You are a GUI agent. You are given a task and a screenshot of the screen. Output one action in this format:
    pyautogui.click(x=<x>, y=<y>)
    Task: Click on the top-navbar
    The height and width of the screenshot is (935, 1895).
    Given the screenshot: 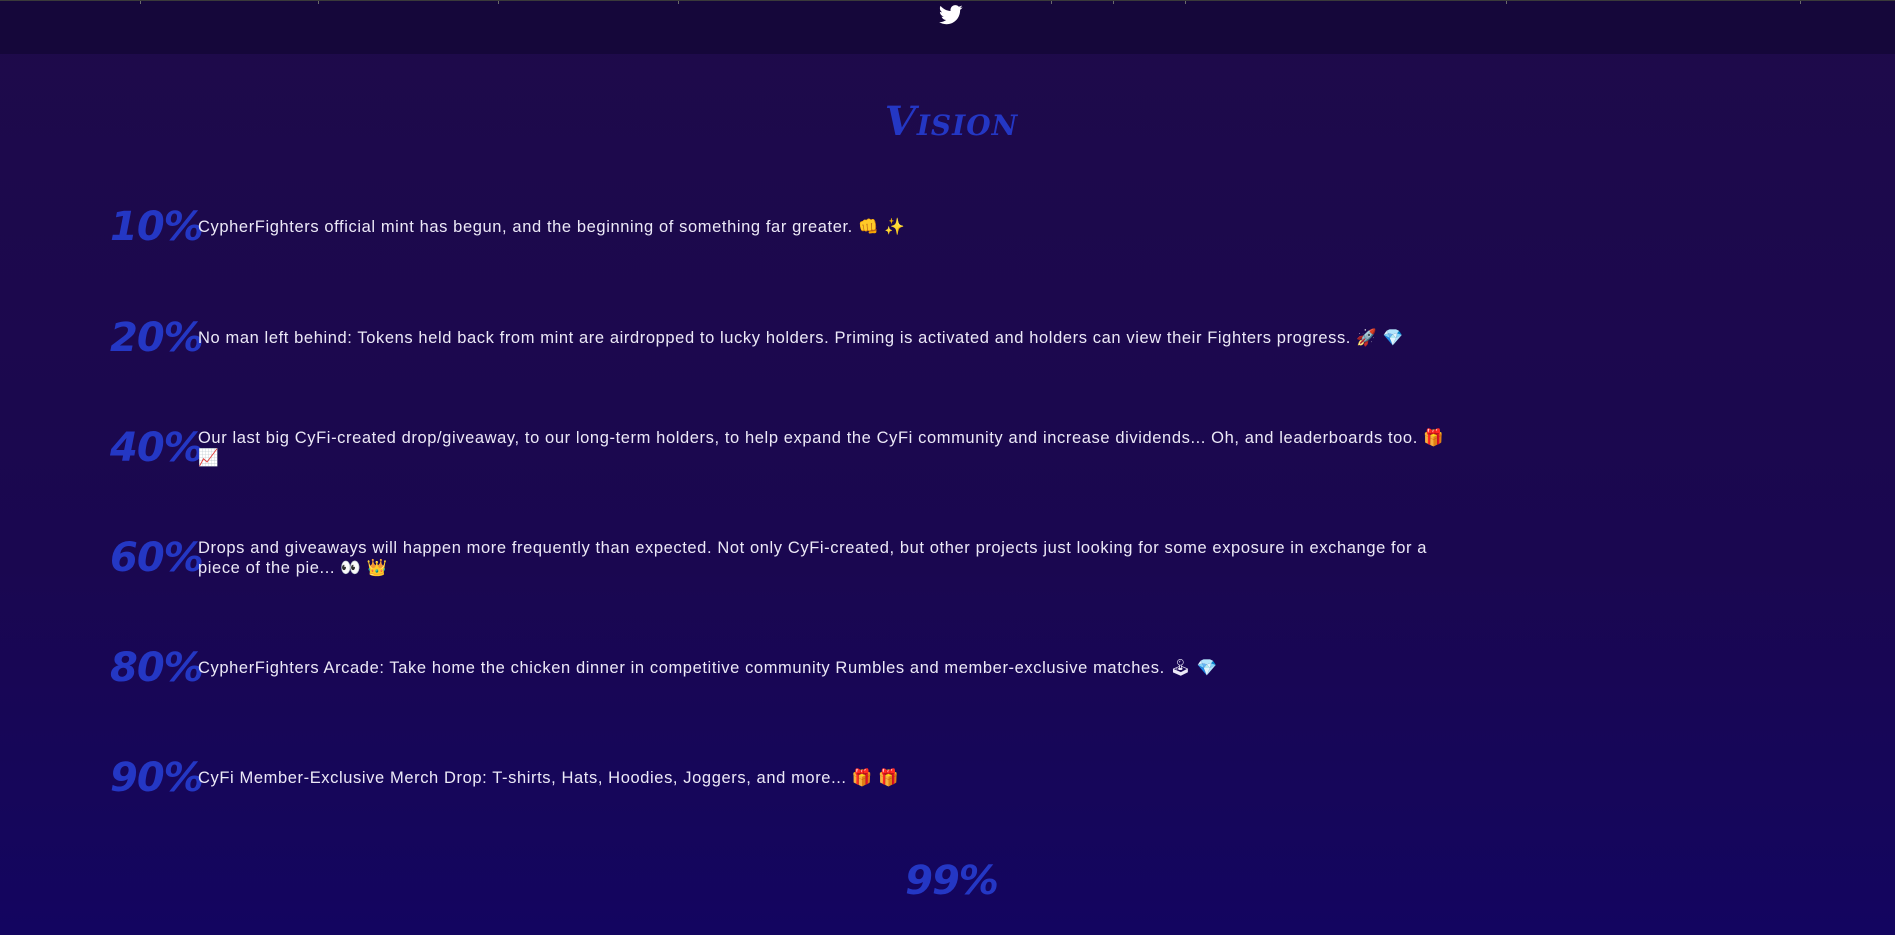 What is the action you would take?
    pyautogui.click(x=947, y=27)
    